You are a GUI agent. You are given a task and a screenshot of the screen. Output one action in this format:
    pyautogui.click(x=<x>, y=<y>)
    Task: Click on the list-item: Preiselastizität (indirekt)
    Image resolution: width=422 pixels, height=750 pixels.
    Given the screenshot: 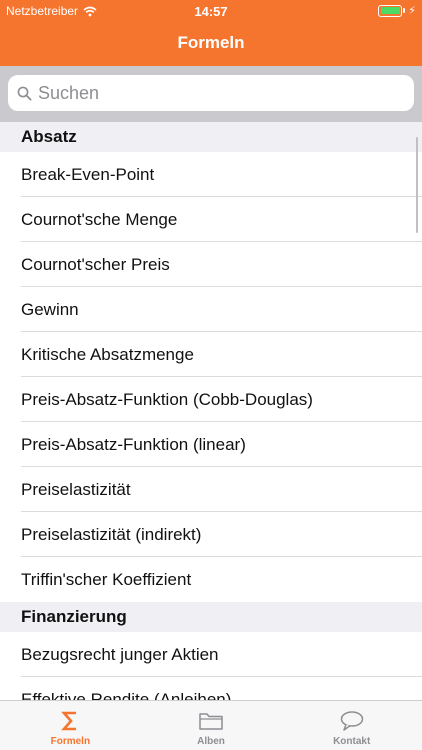 What is the action you would take?
    pyautogui.click(x=221, y=534)
    